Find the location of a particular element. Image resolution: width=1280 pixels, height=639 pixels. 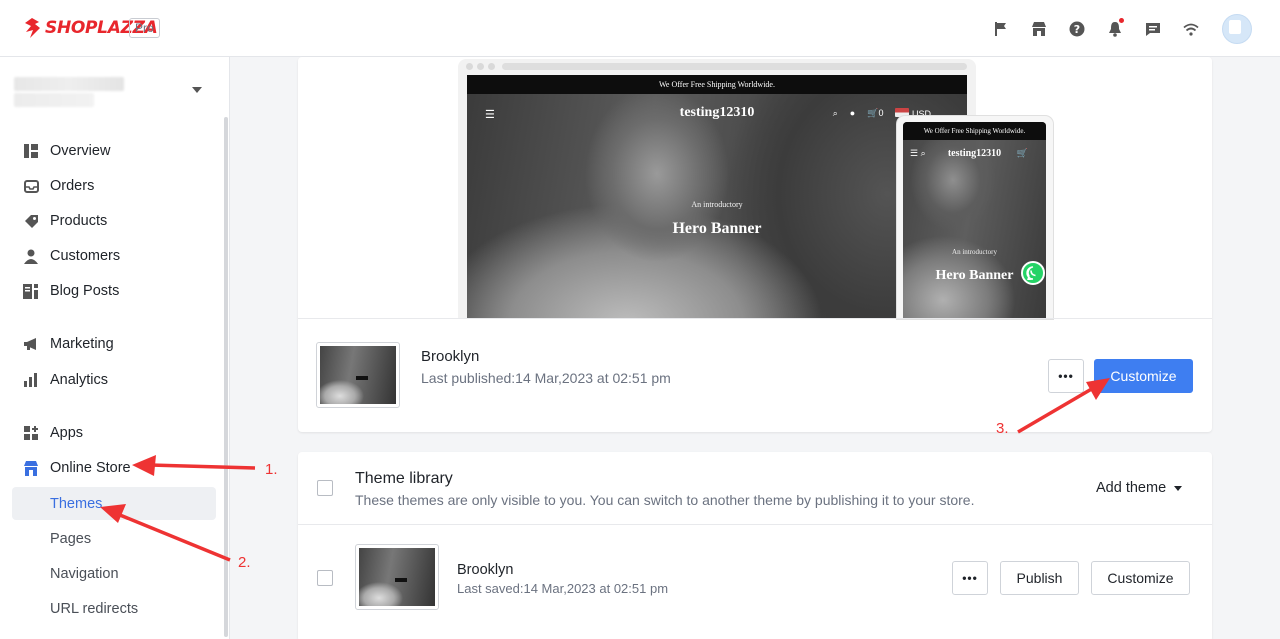

select-all-checkbox is located at coordinates (325, 488).